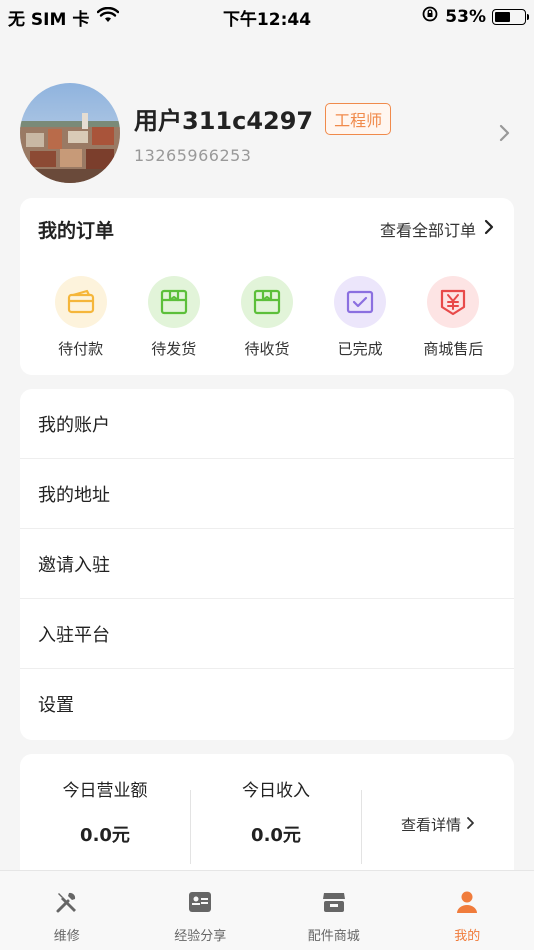 This screenshot has width=534, height=950. What do you see at coordinates (334, 904) in the screenshot?
I see `store-icon` at bounding box center [334, 904].